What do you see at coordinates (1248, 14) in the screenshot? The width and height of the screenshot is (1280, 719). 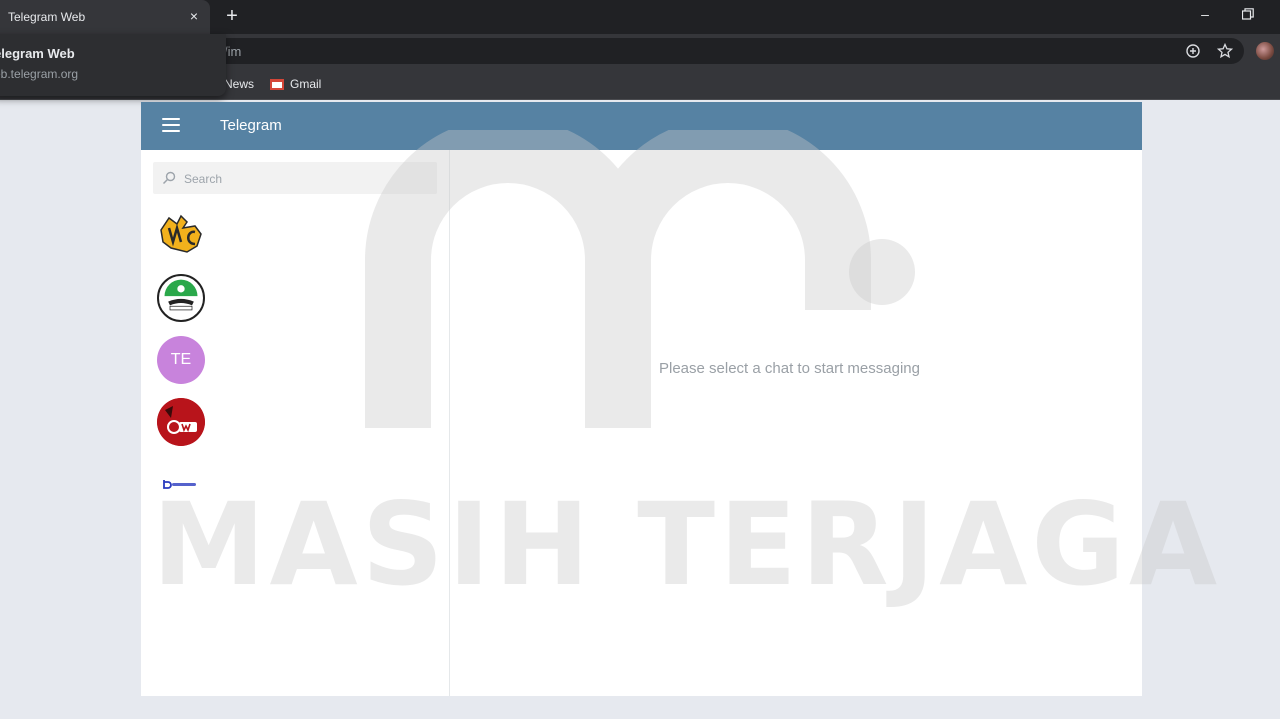 I see `restore-window-icon` at bounding box center [1248, 14].